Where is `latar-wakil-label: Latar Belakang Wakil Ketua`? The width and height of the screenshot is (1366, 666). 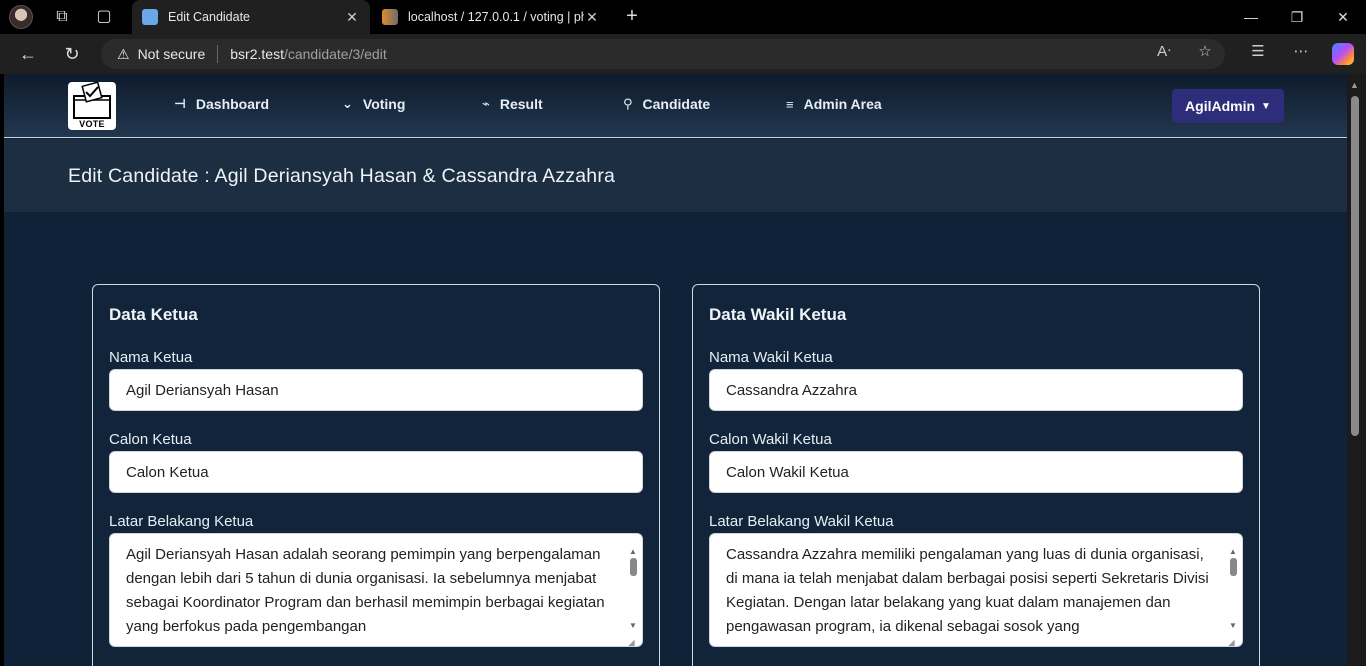 latar-wakil-label: Latar Belakang Wakil Ketua is located at coordinates (801, 521).